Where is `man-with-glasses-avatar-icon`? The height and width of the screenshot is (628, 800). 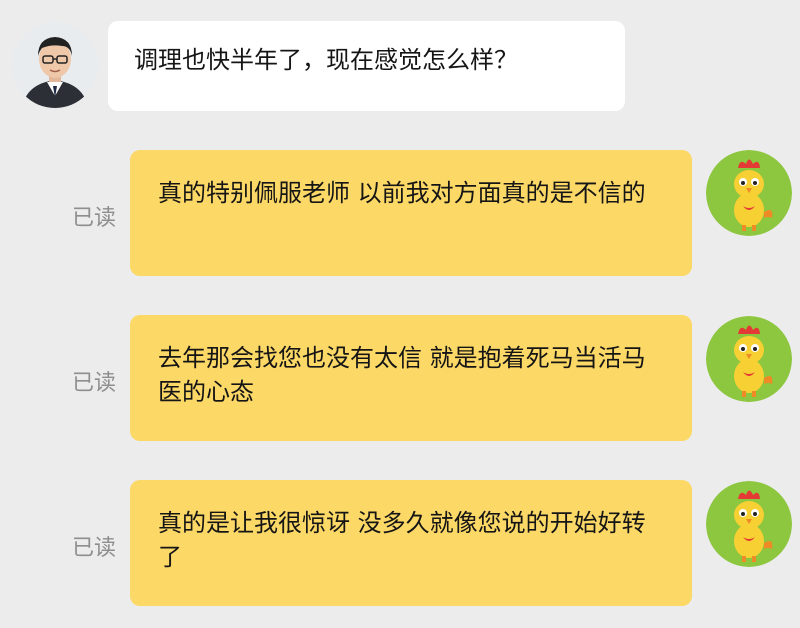
man-with-glasses-avatar-icon is located at coordinates (55, 65).